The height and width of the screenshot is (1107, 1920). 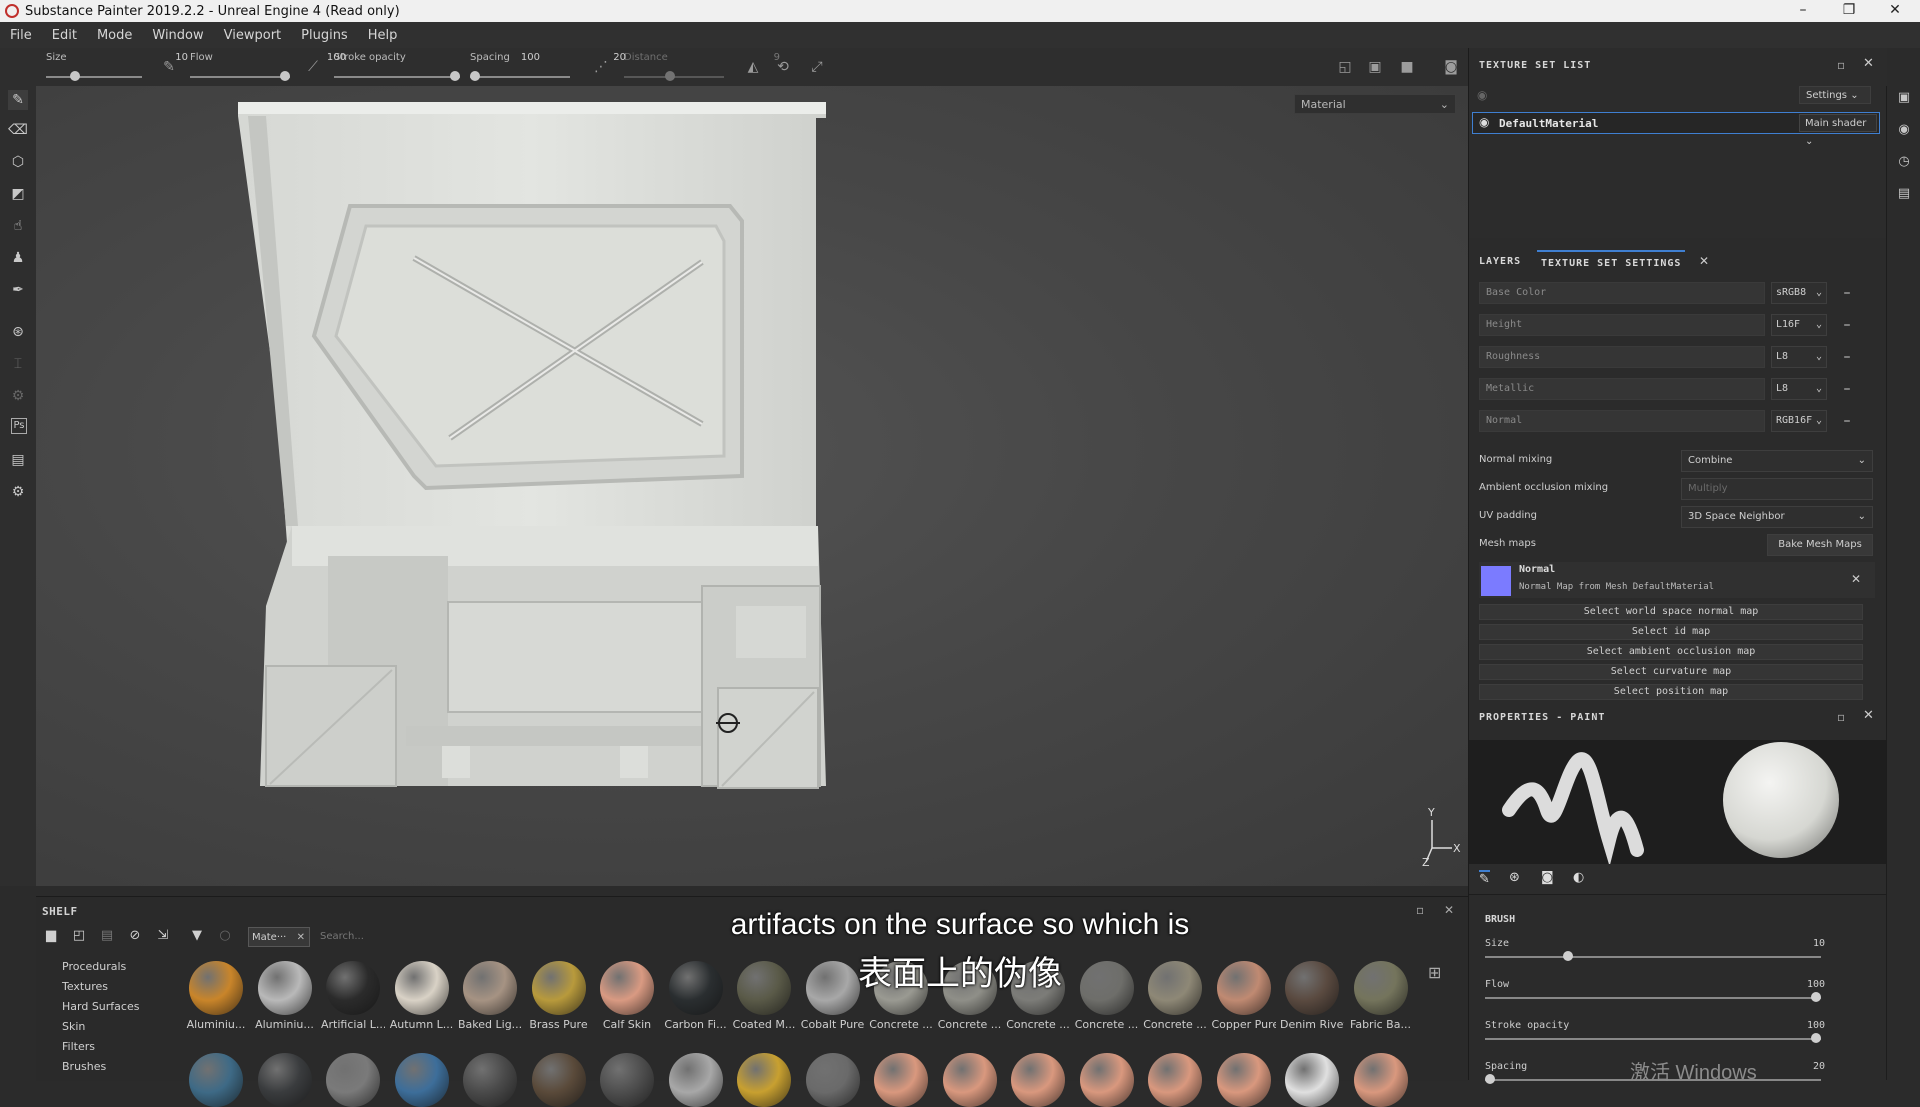 What do you see at coordinates (285, 76) in the screenshot?
I see `toolbar-flow-knob` at bounding box center [285, 76].